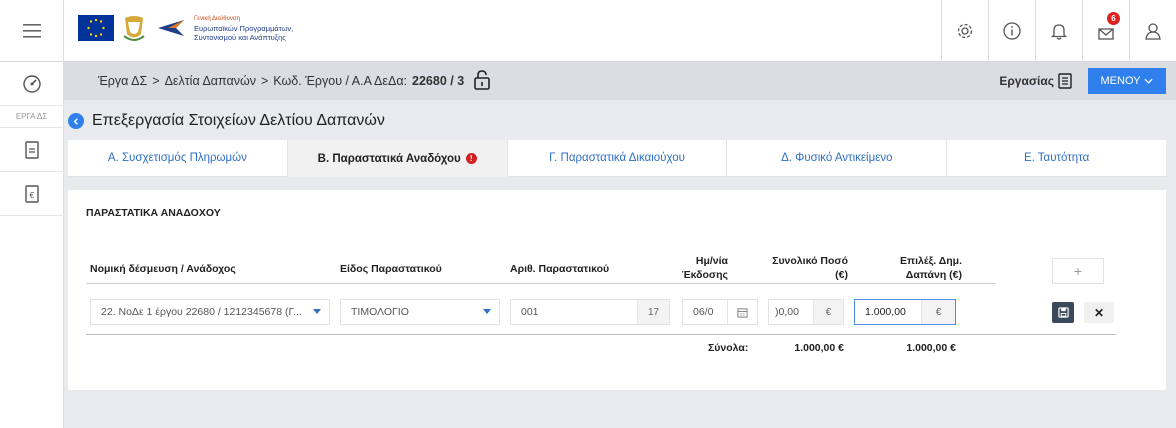  I want to click on sidebar-item-documents, so click(32, 150).